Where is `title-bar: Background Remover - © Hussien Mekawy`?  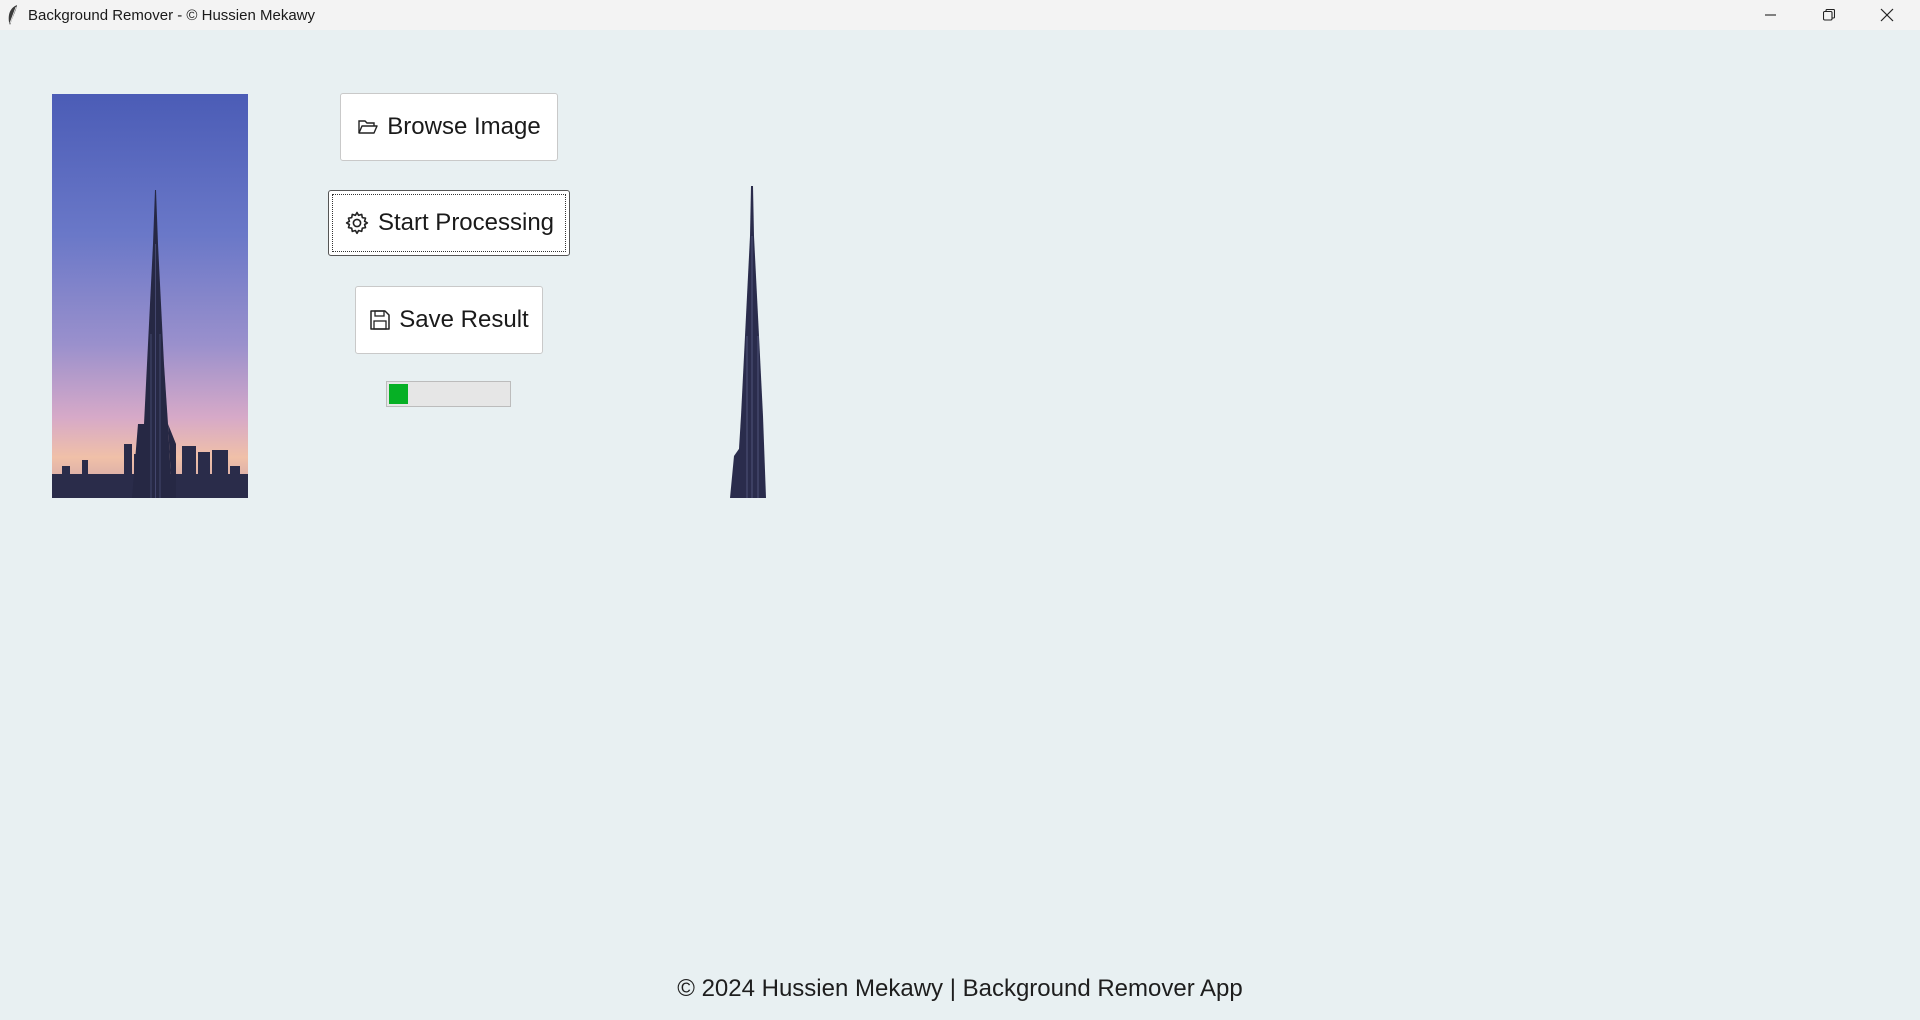 title-bar: Background Remover - © Hussien Mekawy is located at coordinates (960, 15).